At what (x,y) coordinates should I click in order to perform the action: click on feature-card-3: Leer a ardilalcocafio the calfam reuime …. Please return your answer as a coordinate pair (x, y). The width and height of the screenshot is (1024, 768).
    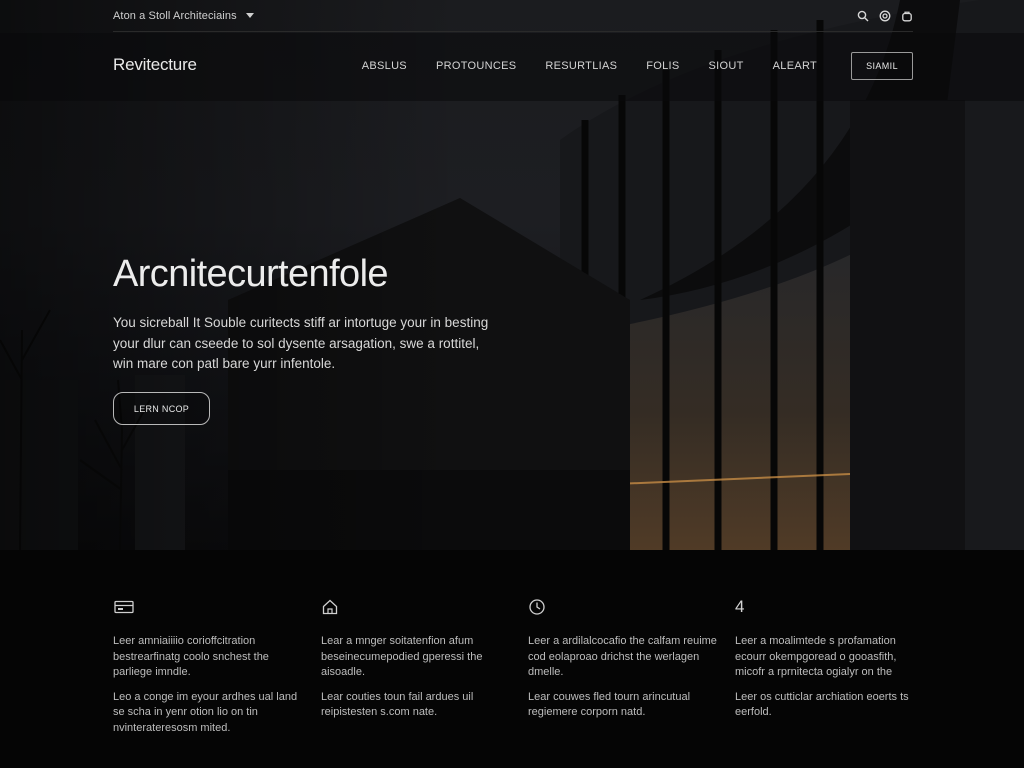
    Looking at the image, I should click on (623, 658).